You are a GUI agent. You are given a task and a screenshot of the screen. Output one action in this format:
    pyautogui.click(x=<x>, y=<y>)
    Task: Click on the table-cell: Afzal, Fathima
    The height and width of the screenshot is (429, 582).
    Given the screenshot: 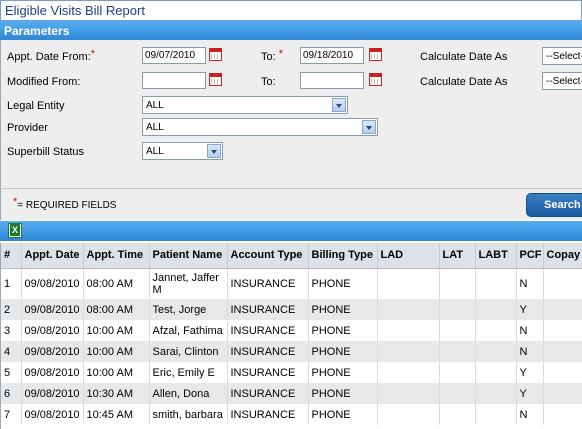 What is the action you would take?
    pyautogui.click(x=188, y=330)
    